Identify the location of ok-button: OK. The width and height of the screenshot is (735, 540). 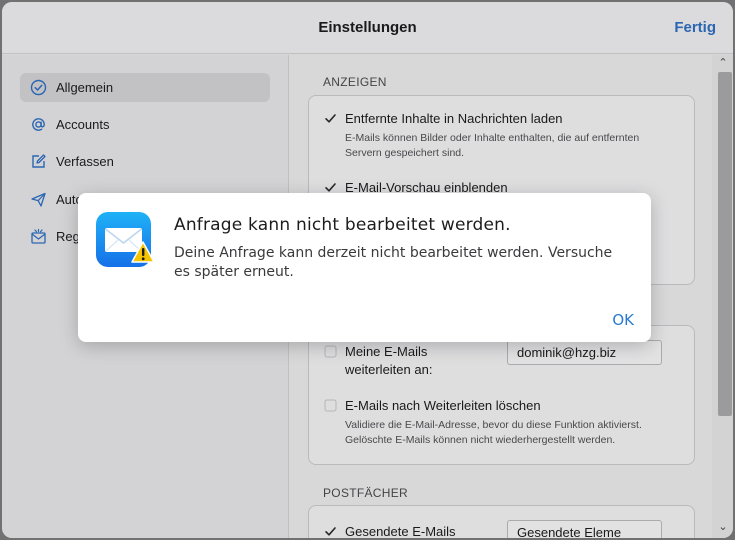
(623, 320).